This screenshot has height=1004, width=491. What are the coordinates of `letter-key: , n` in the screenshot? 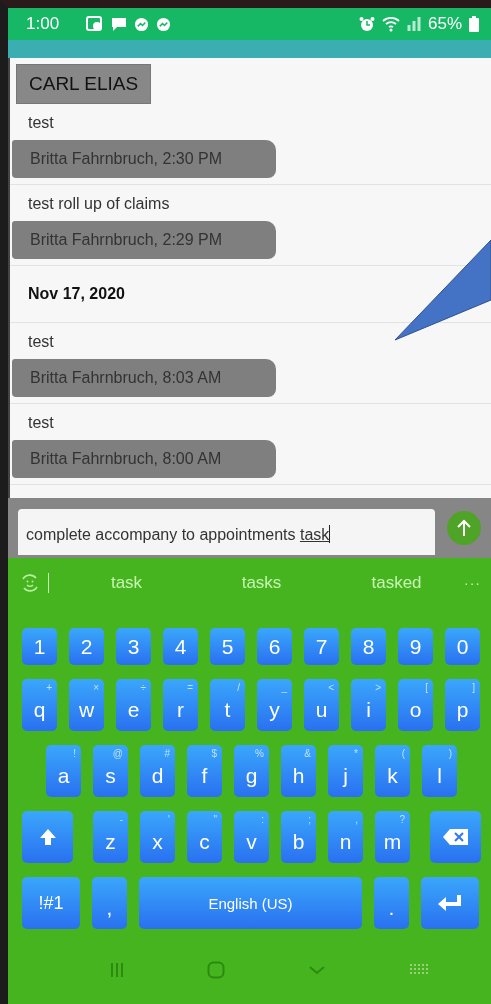 It's located at (345, 837).